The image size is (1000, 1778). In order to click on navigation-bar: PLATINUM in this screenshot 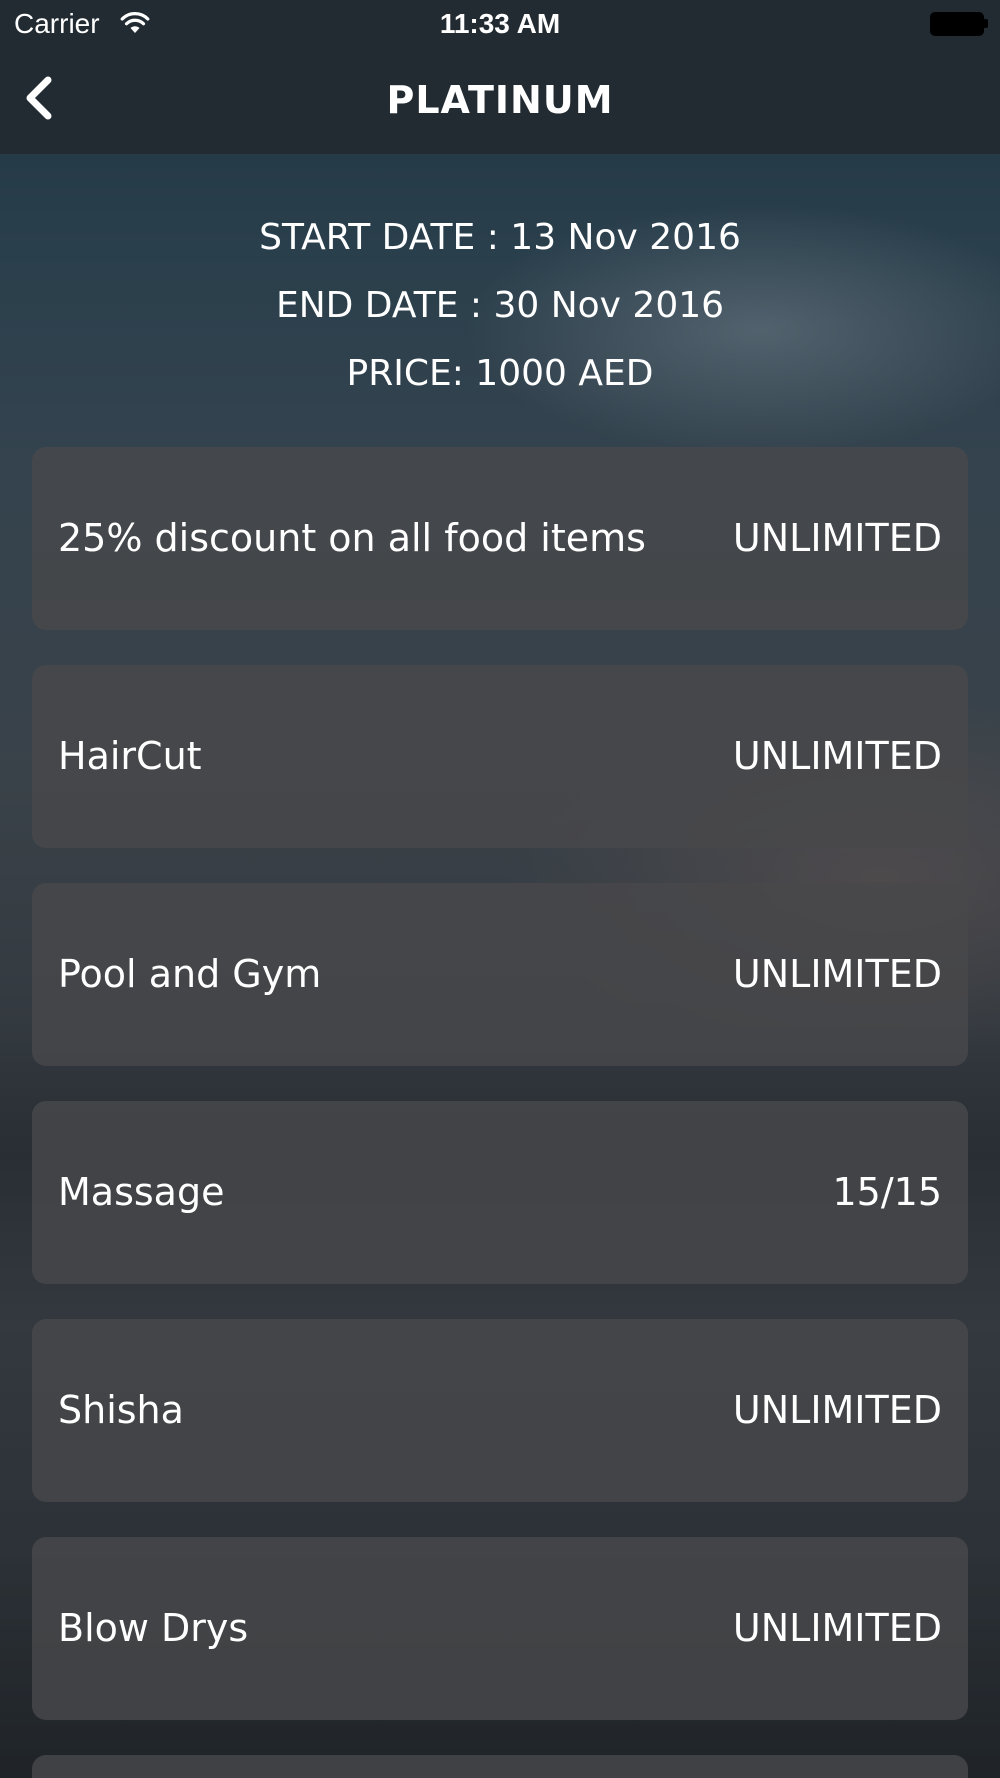, I will do `click(500, 100)`.